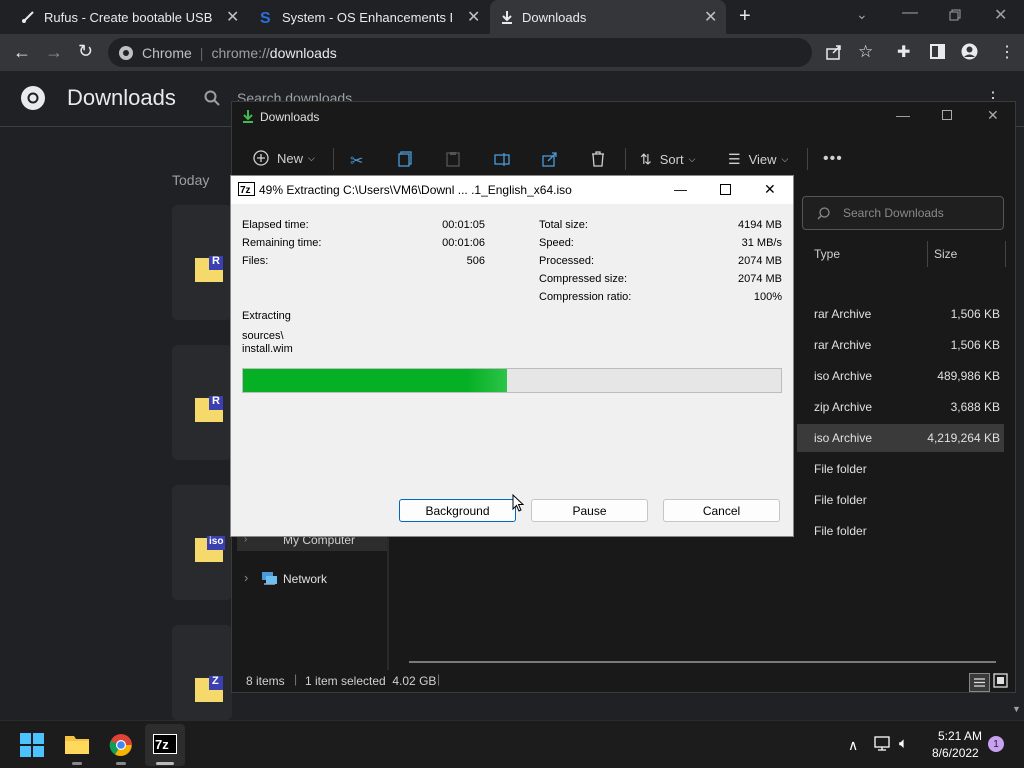 The height and width of the screenshot is (768, 1024). I want to click on horizontal-scrollbar, so click(702, 662).